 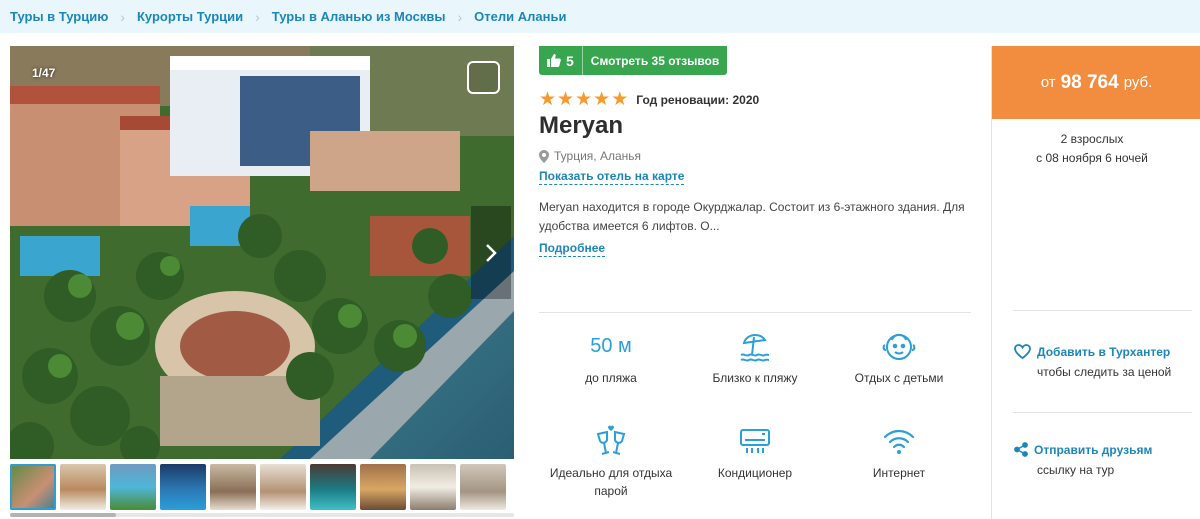 What do you see at coordinates (59, 16) in the screenshot?
I see `breadcrumb-item-turkey-tours: Туры в Турцию` at bounding box center [59, 16].